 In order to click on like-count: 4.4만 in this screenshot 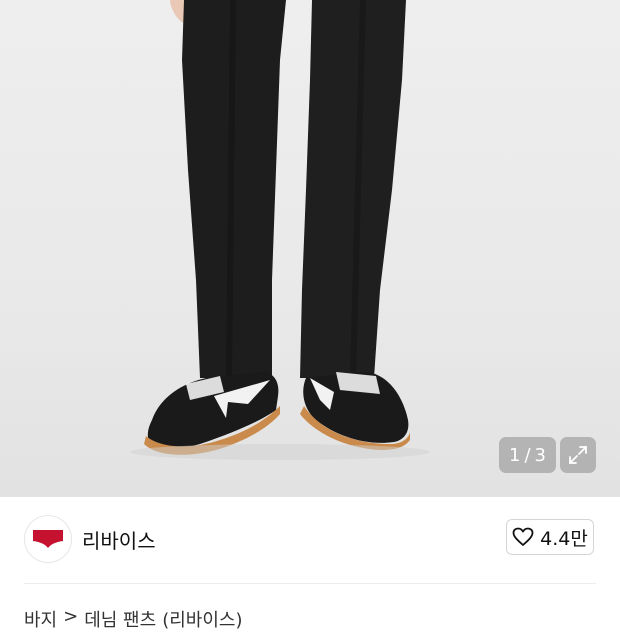, I will do `click(564, 538)`.